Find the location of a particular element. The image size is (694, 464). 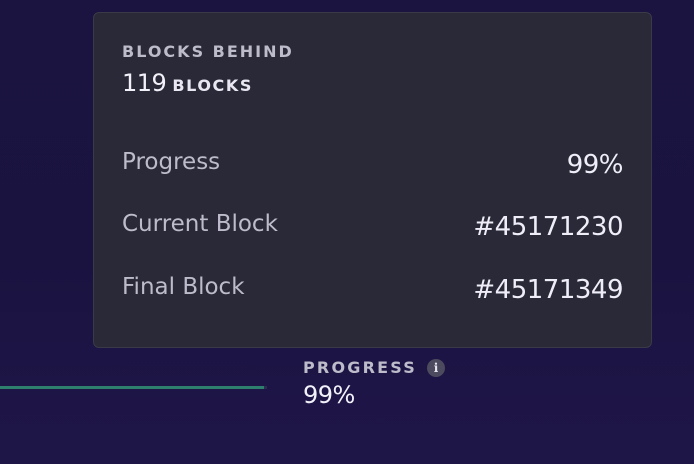

progress-label: PROGRESS is located at coordinates (360, 367).